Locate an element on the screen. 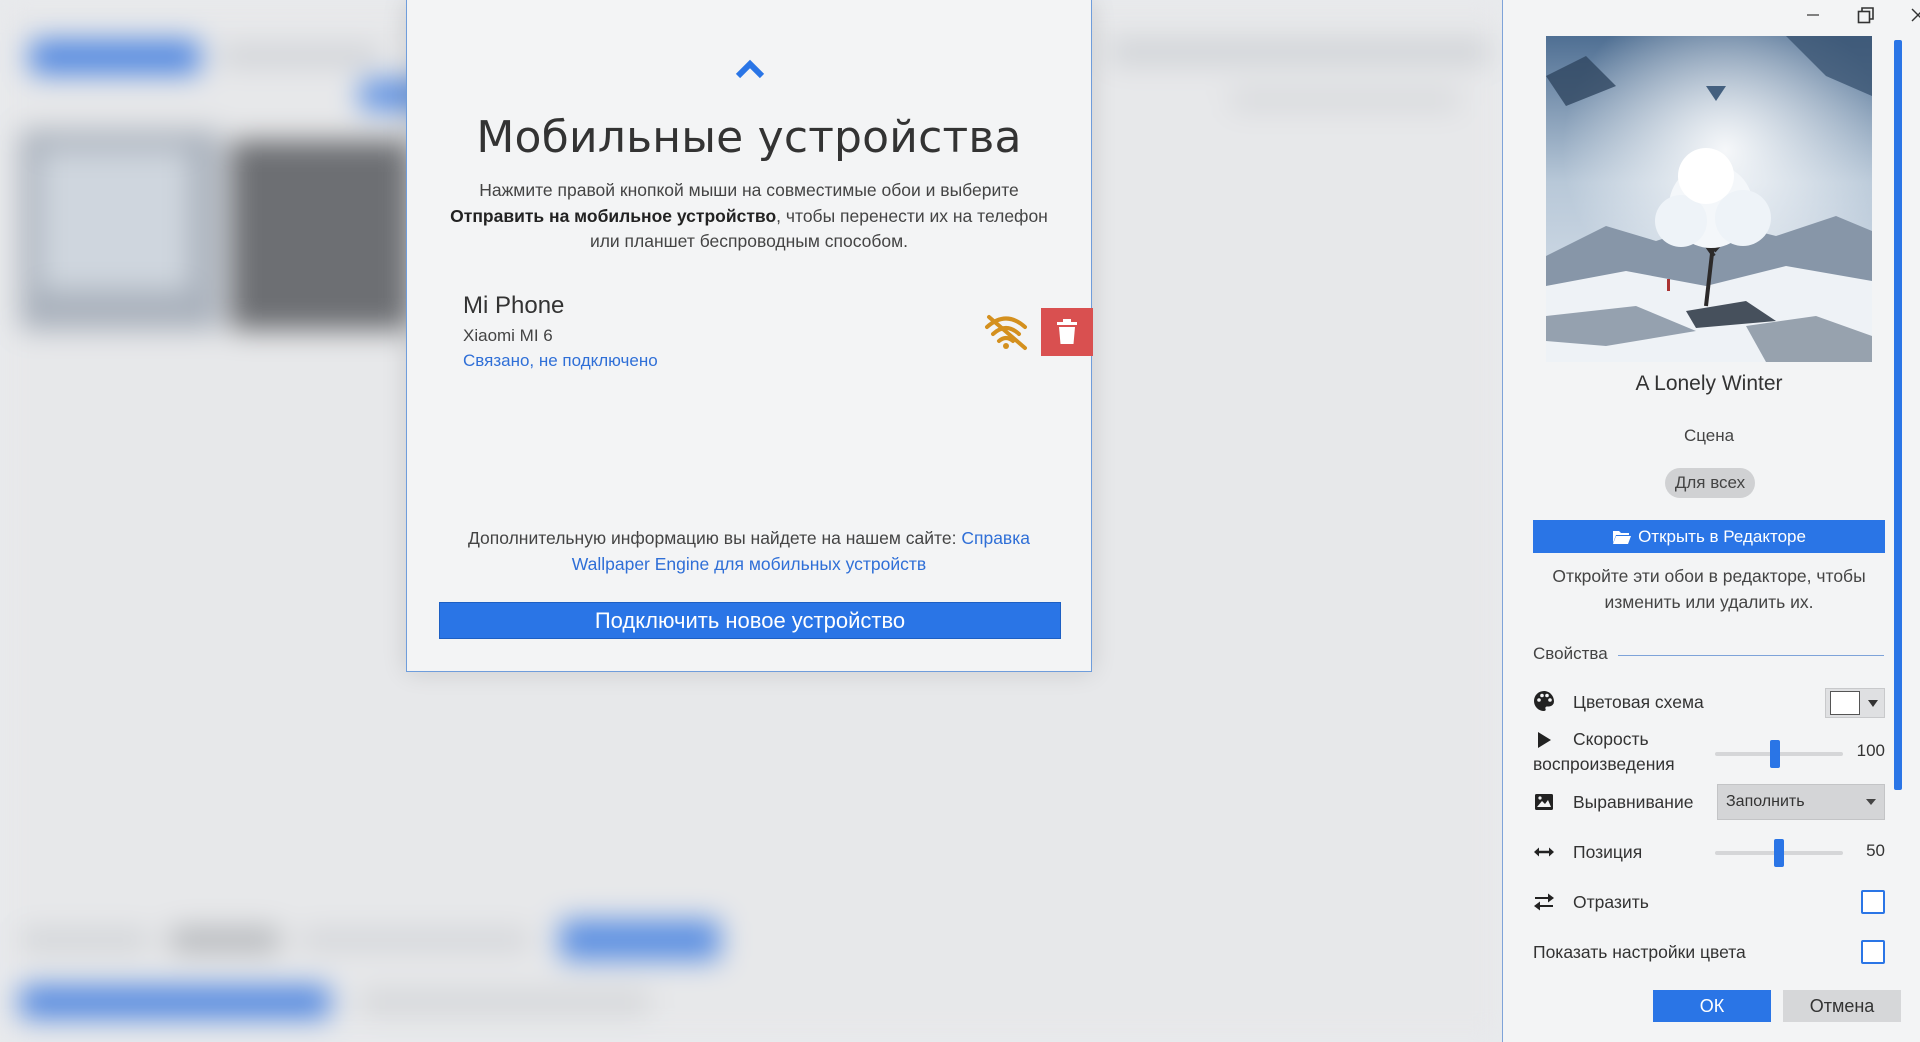  arrows-horizontal-icon is located at coordinates (1544, 852).